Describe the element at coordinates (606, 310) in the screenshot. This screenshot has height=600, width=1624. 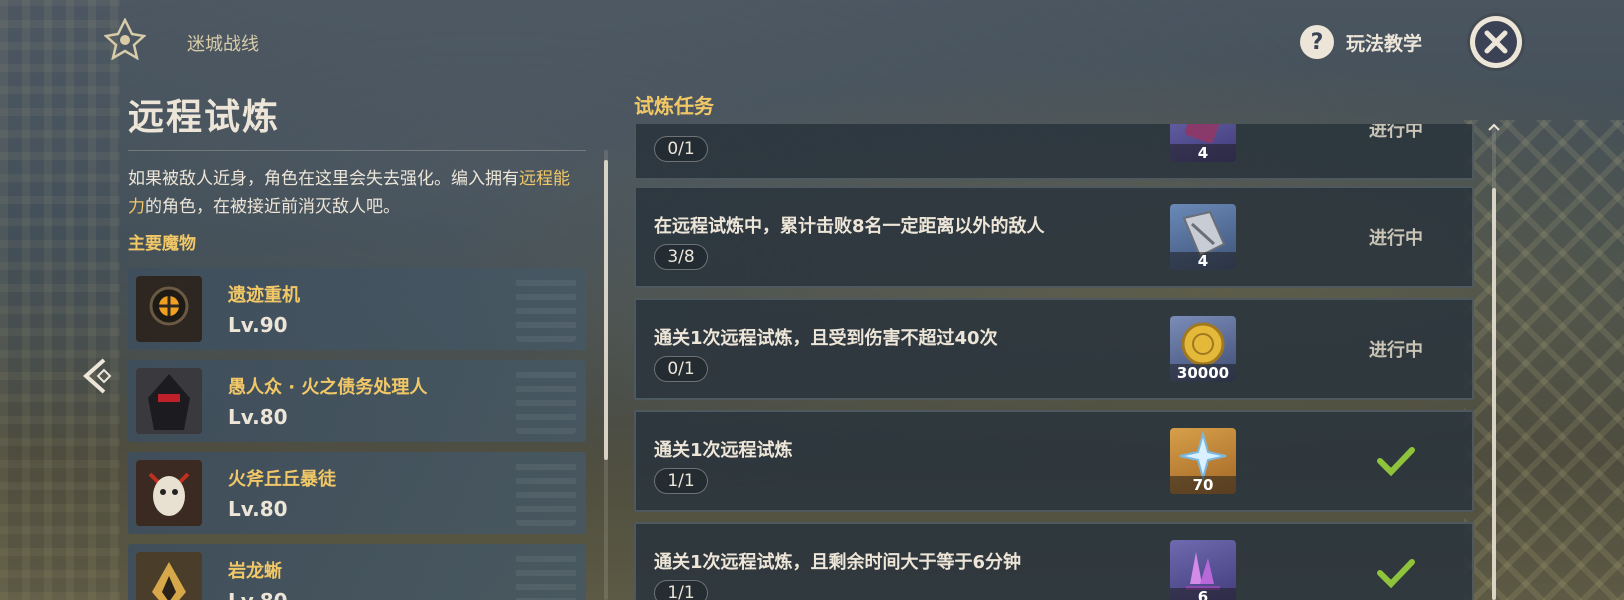
I see `enemy-list-scrollbar` at that location.